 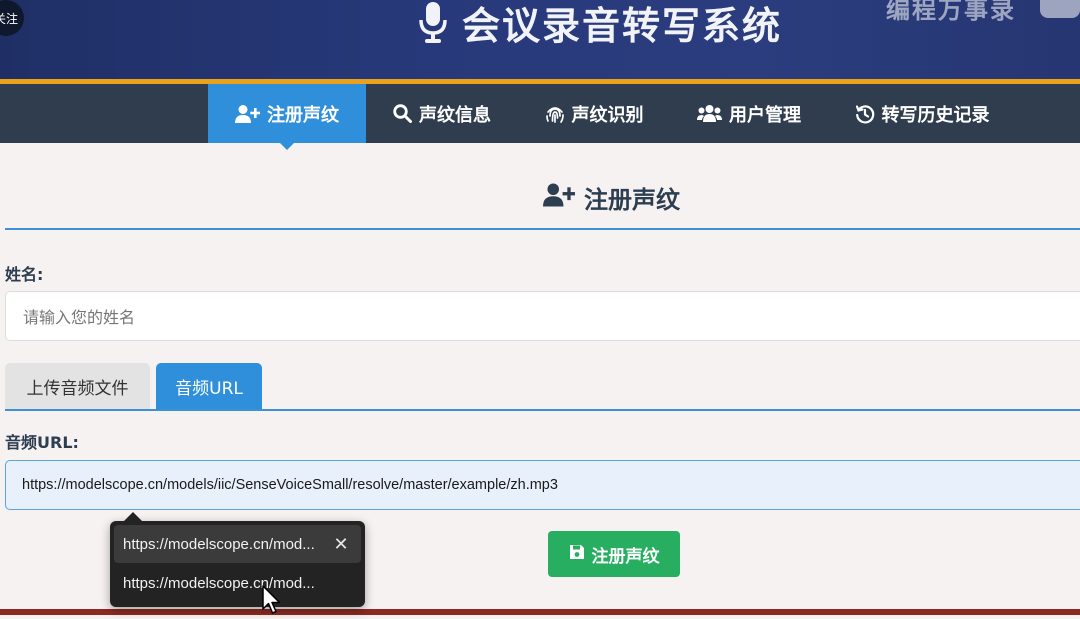 What do you see at coordinates (935, 115) in the screenshot?
I see `nav-item-label: 转写历史记录` at bounding box center [935, 115].